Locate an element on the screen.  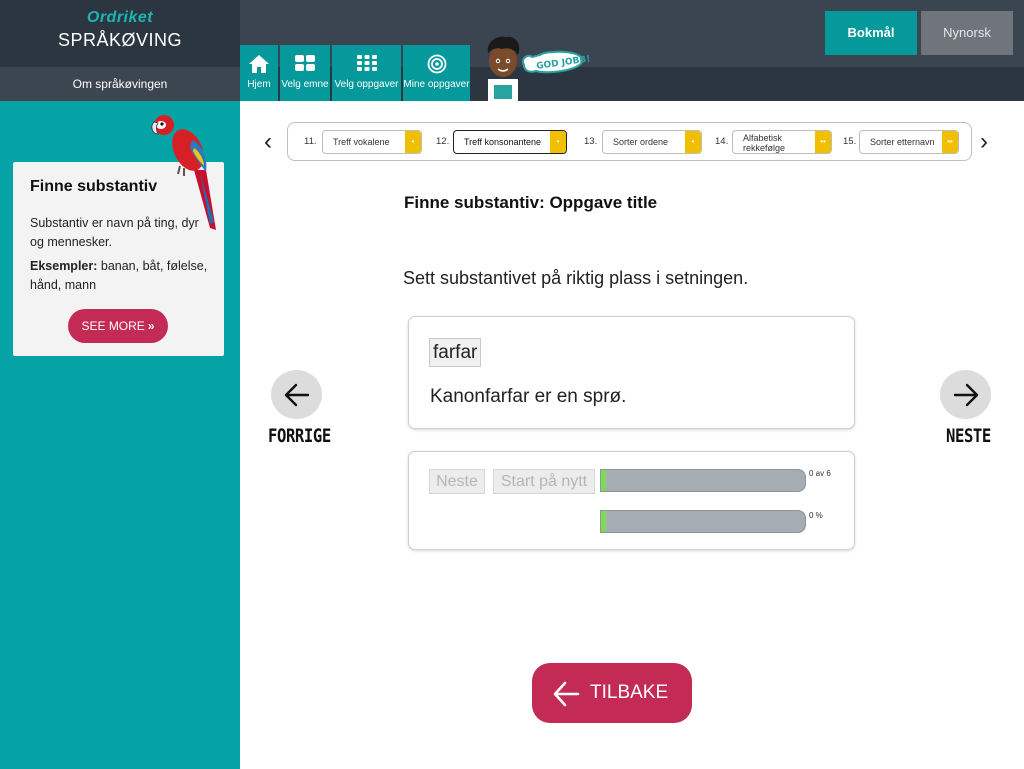
home-icon is located at coordinates (259, 65).